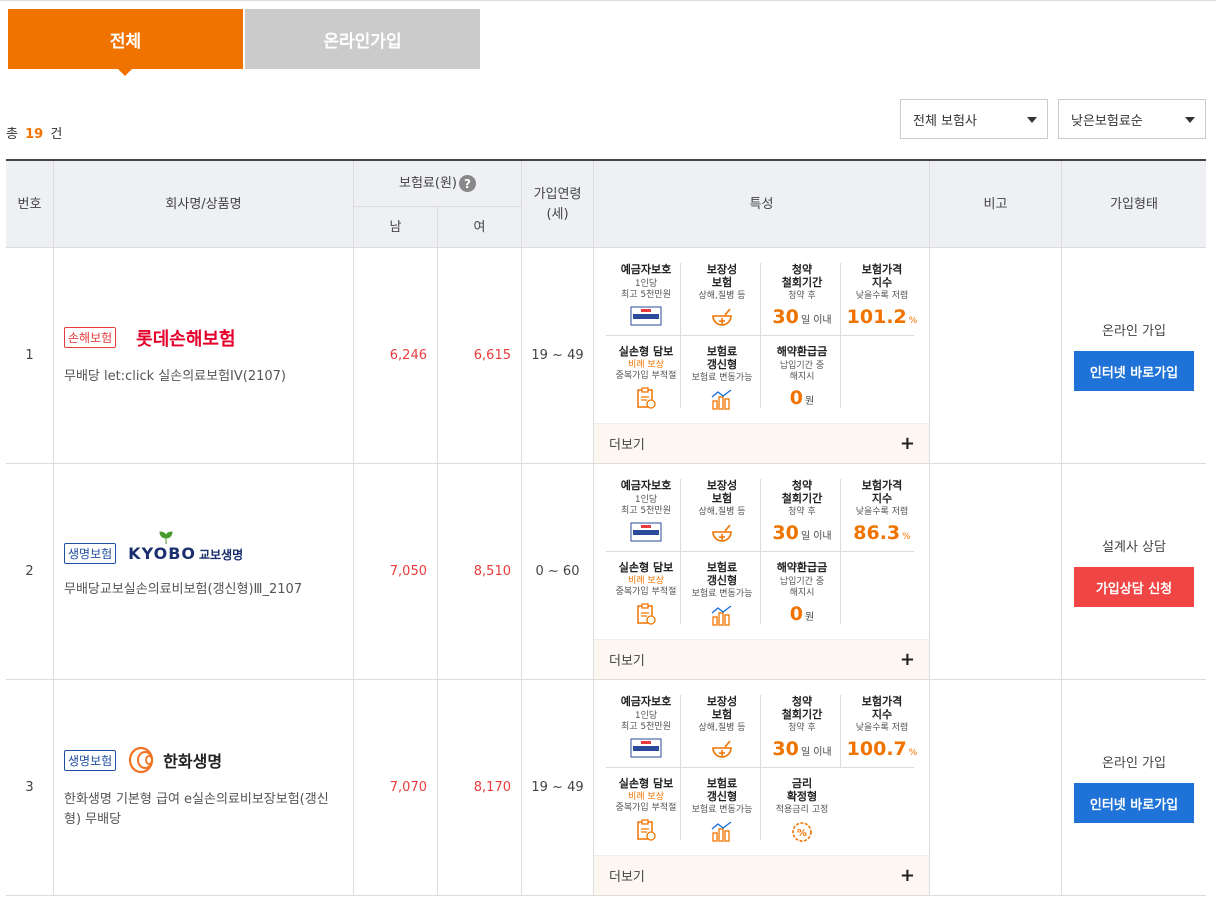 Image resolution: width=1216 pixels, height=897 pixels. What do you see at coordinates (995, 787) in the screenshot?
I see `note-cell` at bounding box center [995, 787].